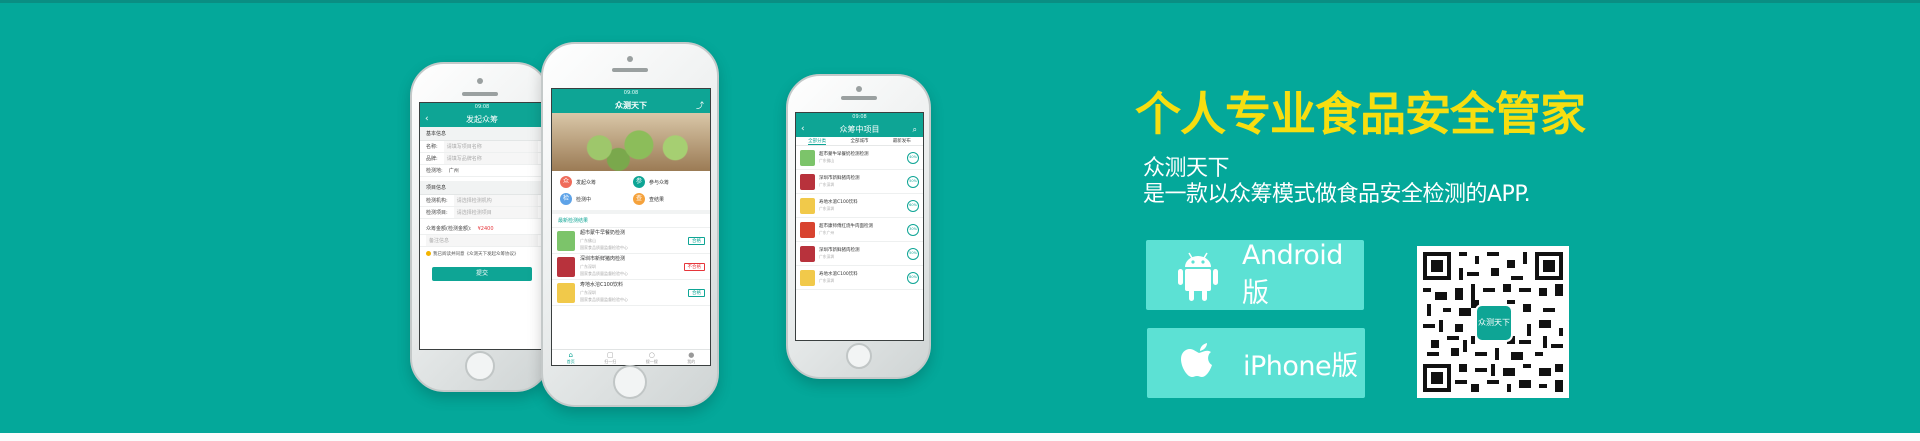 The image size is (1920, 441). I want to click on top-border, so click(960, 1).